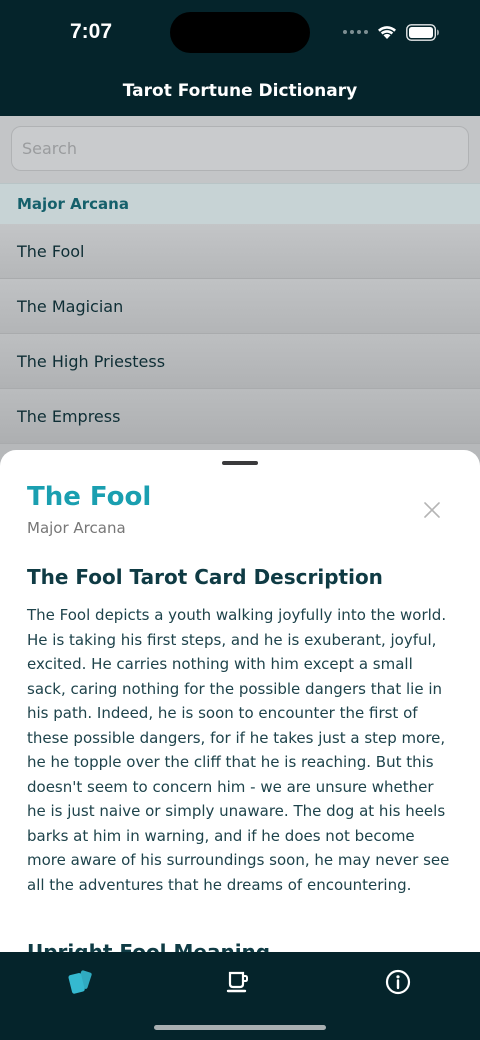  What do you see at coordinates (240, 203) in the screenshot?
I see `section-header-major-arcana: Major Arcana` at bounding box center [240, 203].